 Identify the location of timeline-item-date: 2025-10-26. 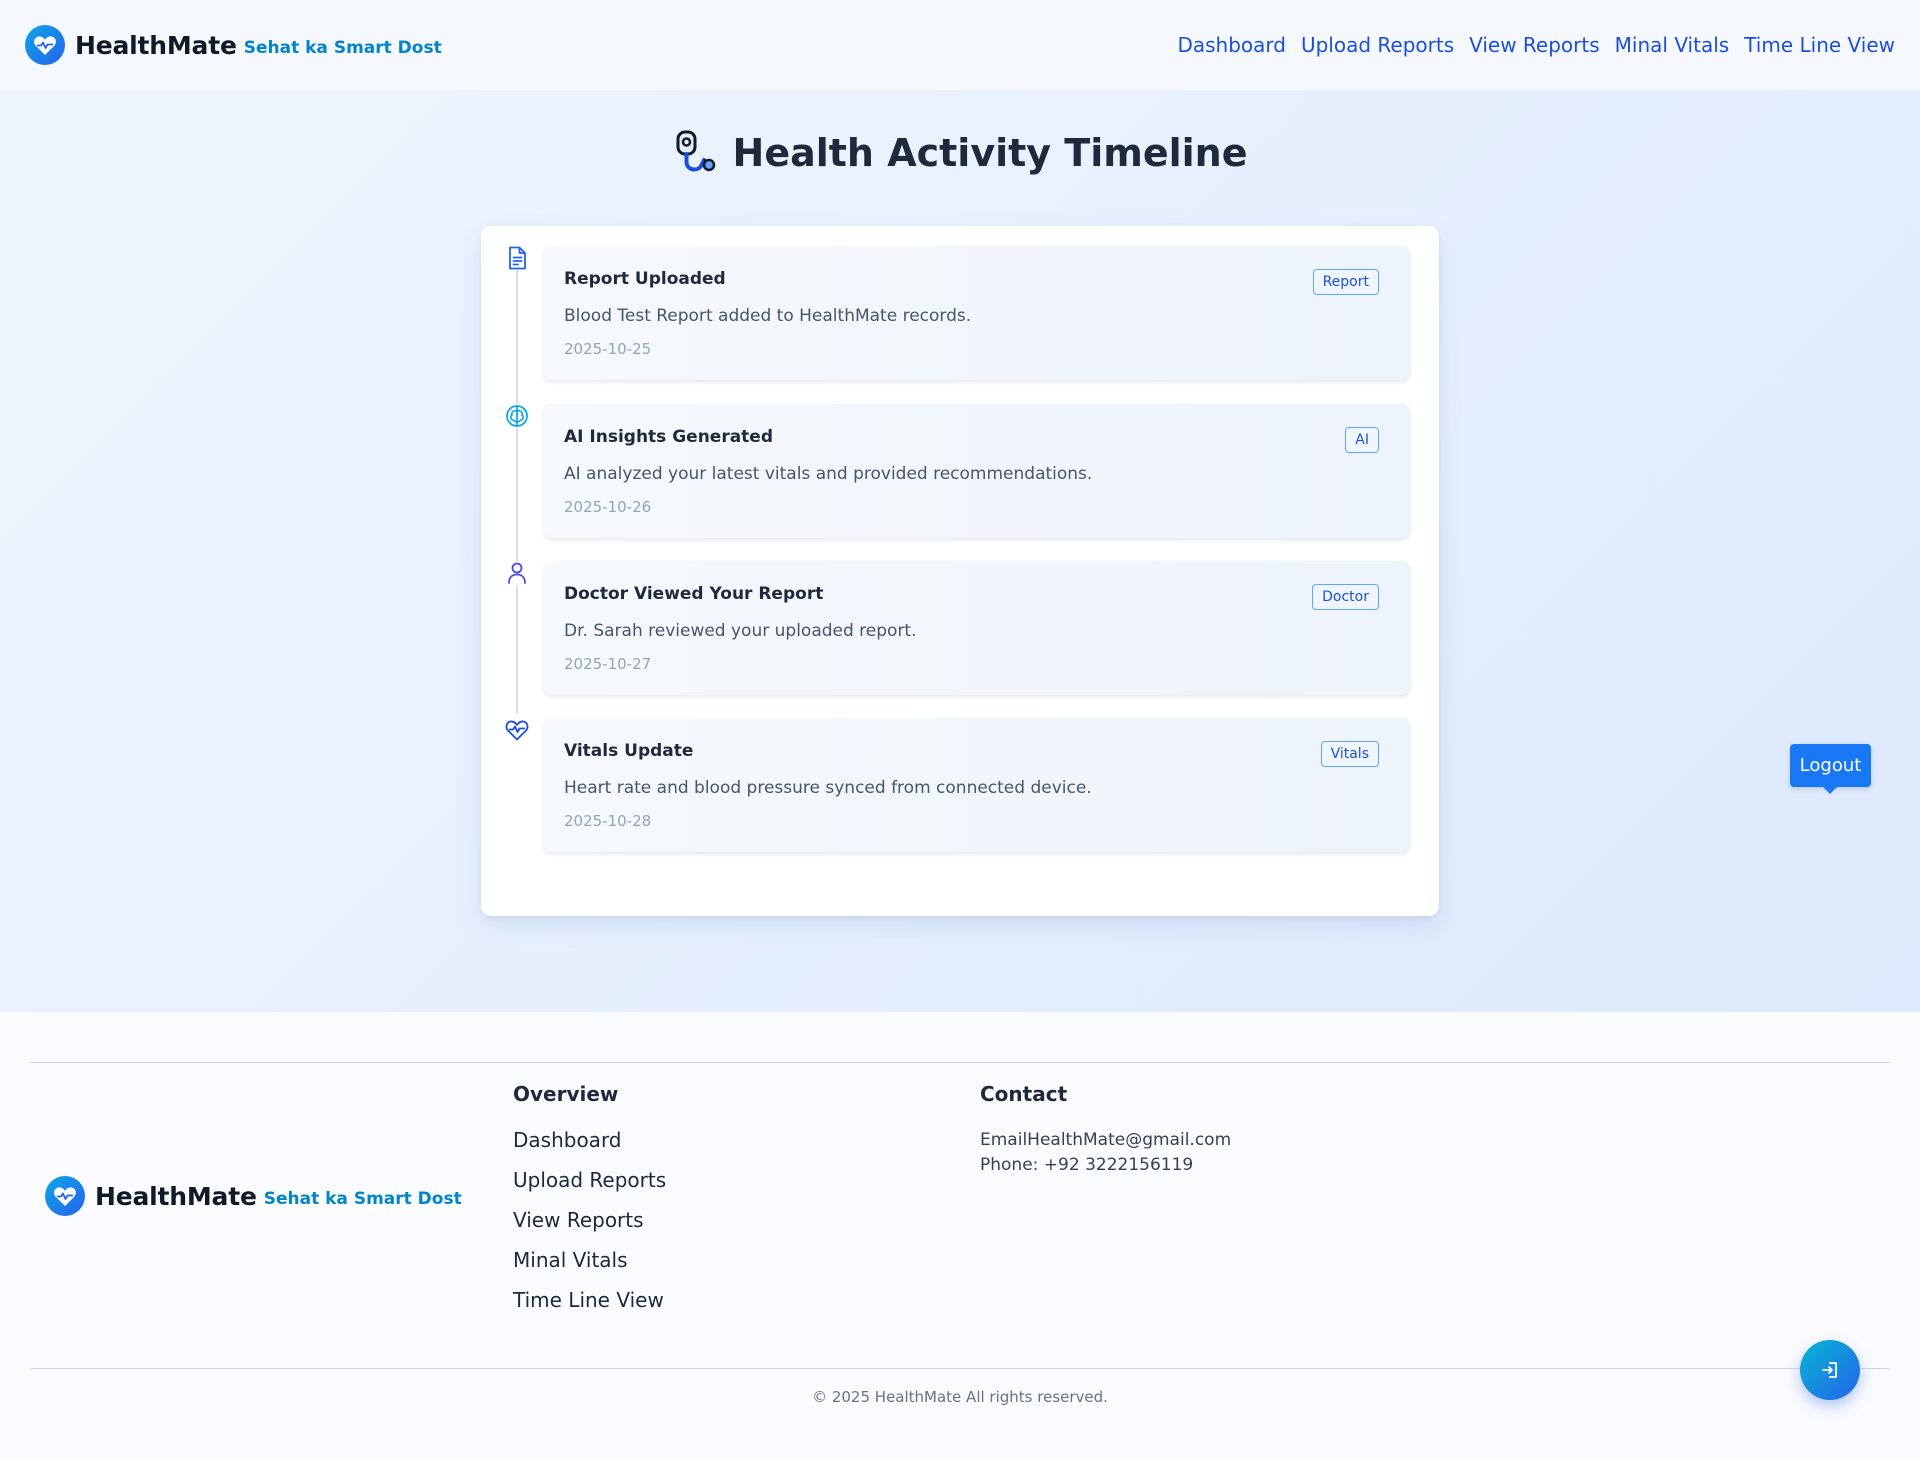
(608, 507).